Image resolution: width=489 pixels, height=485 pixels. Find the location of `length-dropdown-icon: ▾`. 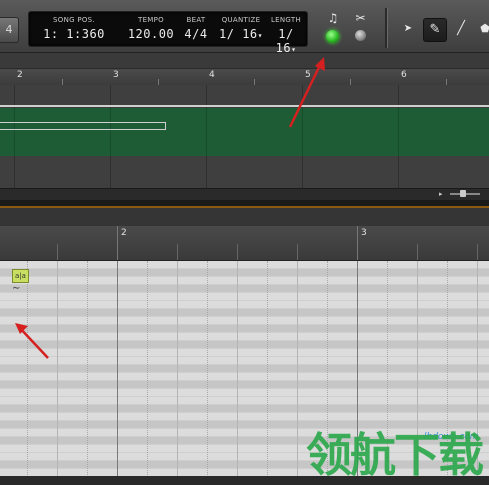

length-dropdown-icon: ▾ is located at coordinates (293, 49).